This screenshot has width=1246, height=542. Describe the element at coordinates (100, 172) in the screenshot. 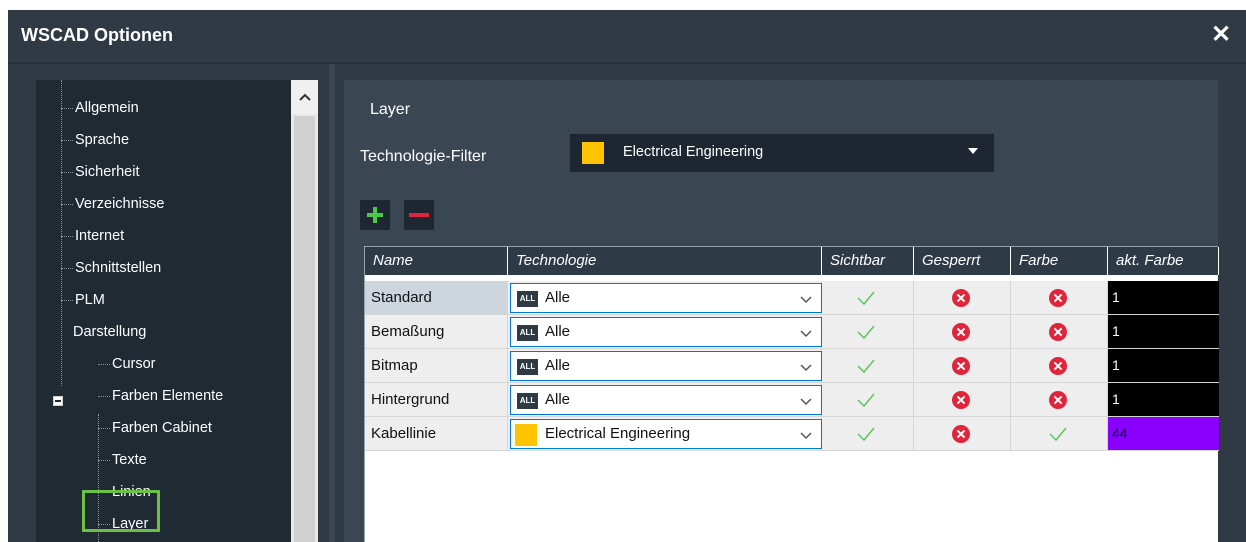

I see `tree-item-sicherheit: Sicherheit` at that location.